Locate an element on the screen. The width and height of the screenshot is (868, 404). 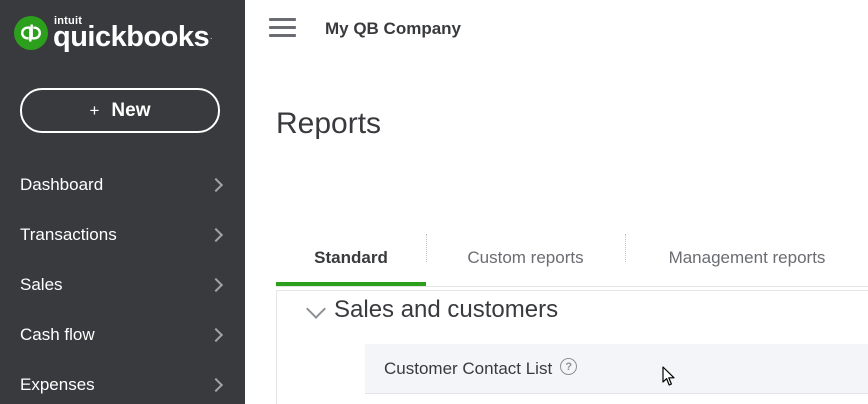
quickbooks-logo: intuit quickbooks. is located at coordinates (113, 33).